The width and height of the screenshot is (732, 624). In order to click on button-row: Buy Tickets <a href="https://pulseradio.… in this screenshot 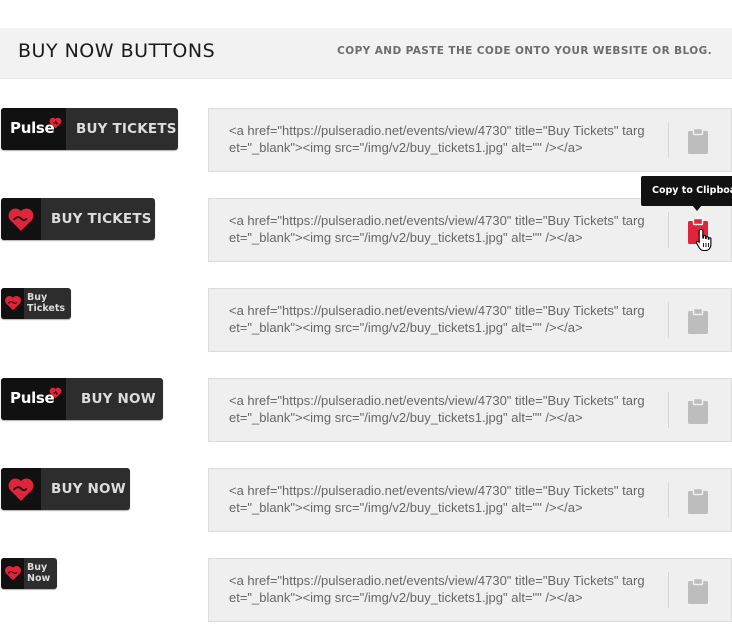, I will do `click(366, 320)`.